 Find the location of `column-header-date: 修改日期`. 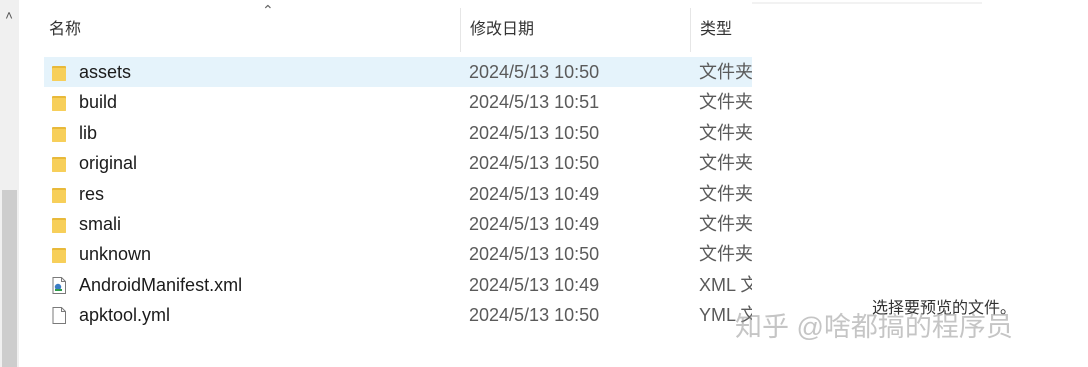

column-header-date: 修改日期 is located at coordinates (575, 30).